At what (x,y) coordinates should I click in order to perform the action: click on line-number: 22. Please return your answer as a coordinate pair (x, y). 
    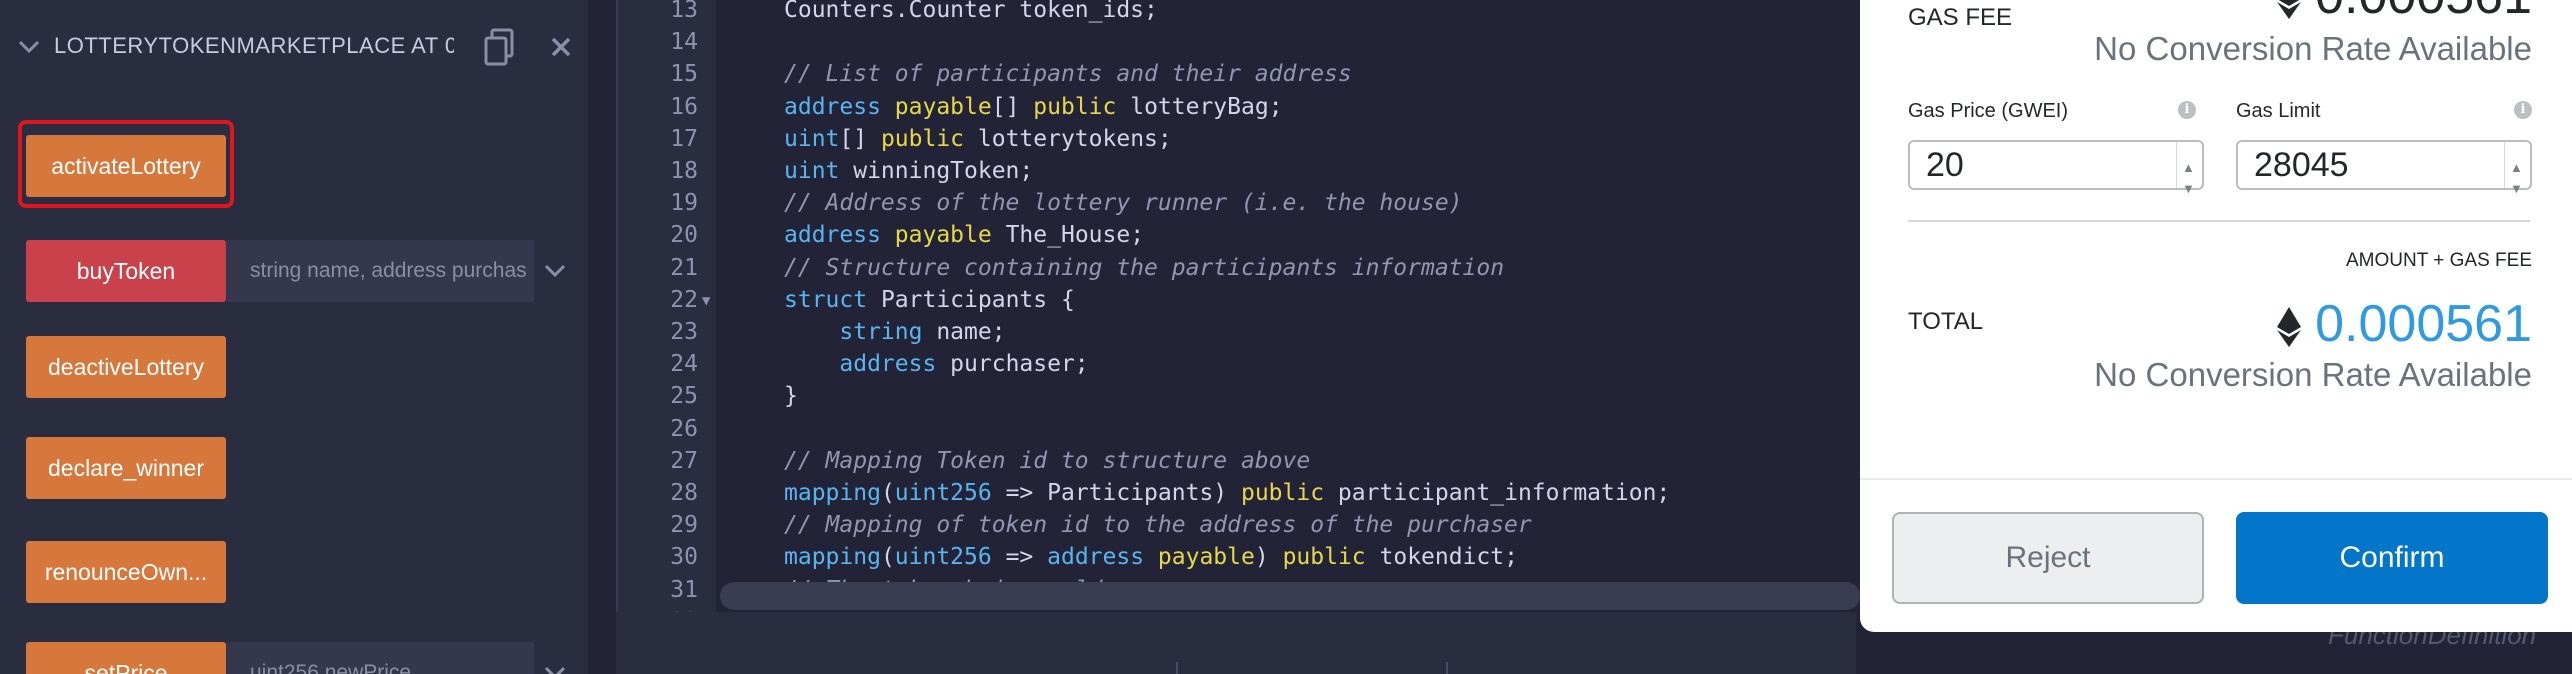
    Looking at the image, I should click on (684, 299).